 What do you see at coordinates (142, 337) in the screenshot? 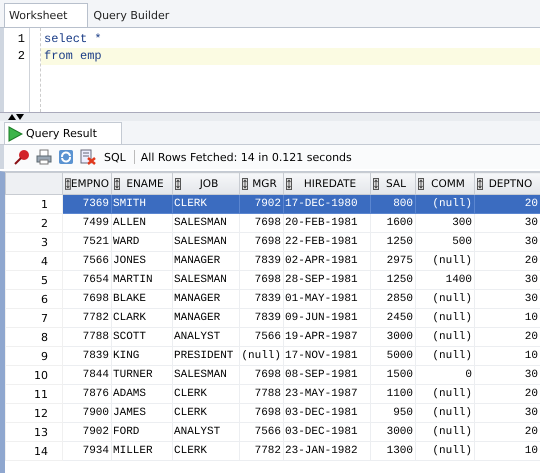
I see `table-cell: SCOTT` at bounding box center [142, 337].